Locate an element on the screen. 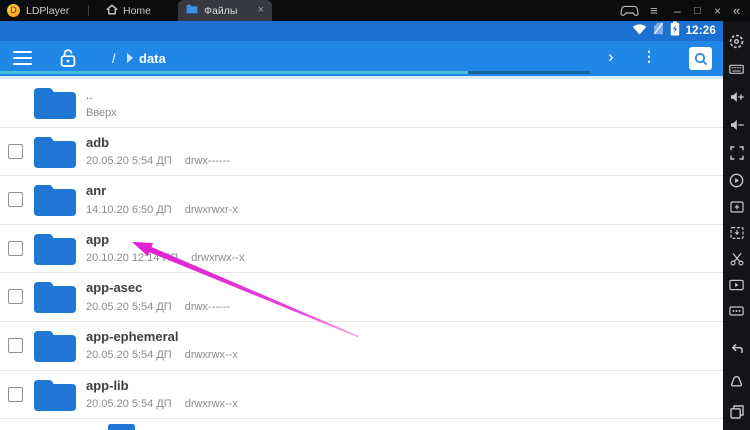 The image size is (750, 430). file-info: Вверх is located at coordinates (101, 112).